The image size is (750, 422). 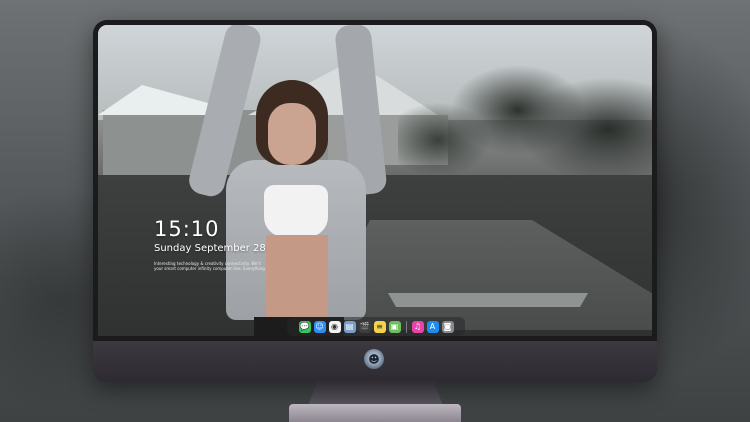 I want to click on dock: 💬 ☺ ◉ ▤ 🎬 ≡ ▣ ♫ A ◙, so click(x=376, y=326).